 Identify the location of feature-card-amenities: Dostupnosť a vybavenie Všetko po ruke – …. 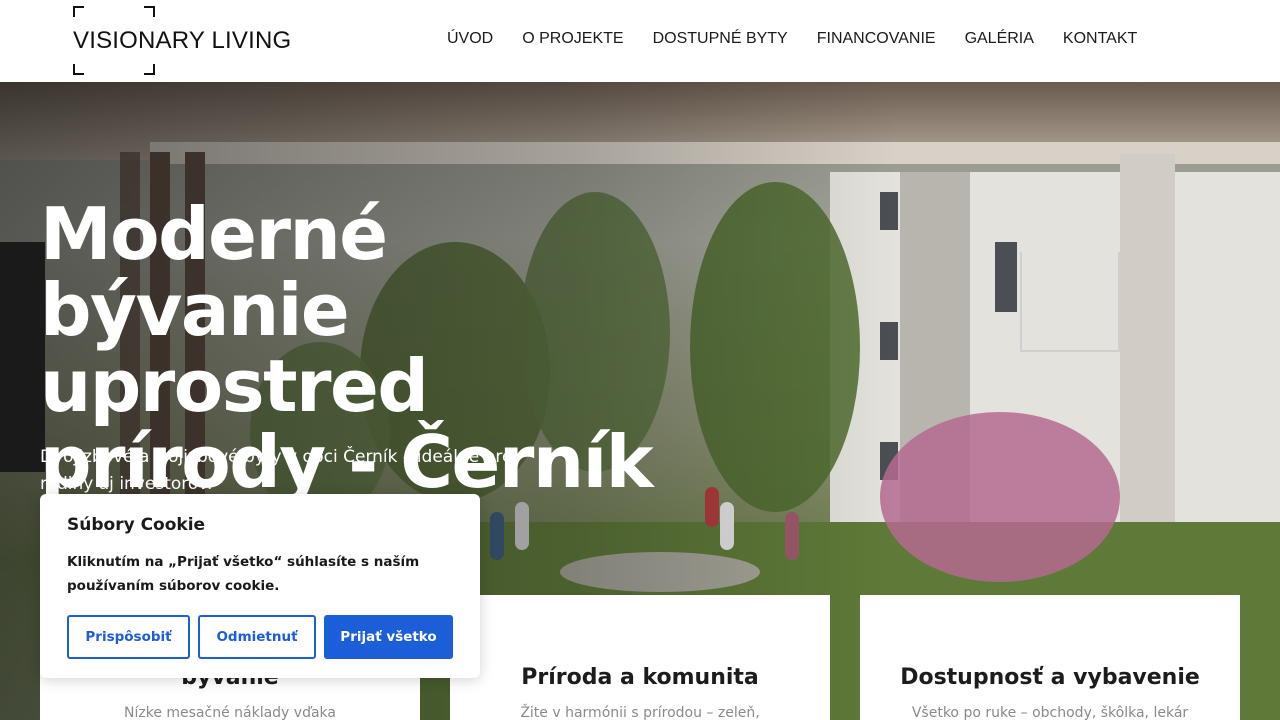
(1050, 657).